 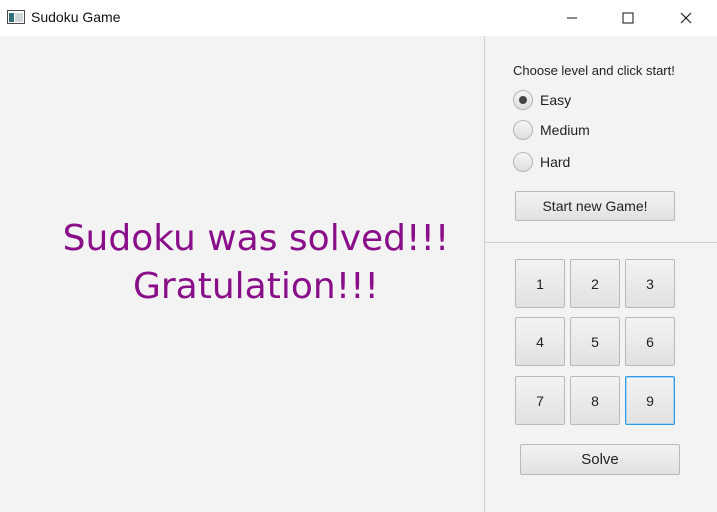 What do you see at coordinates (523, 130) in the screenshot?
I see `radio-medium-circle` at bounding box center [523, 130].